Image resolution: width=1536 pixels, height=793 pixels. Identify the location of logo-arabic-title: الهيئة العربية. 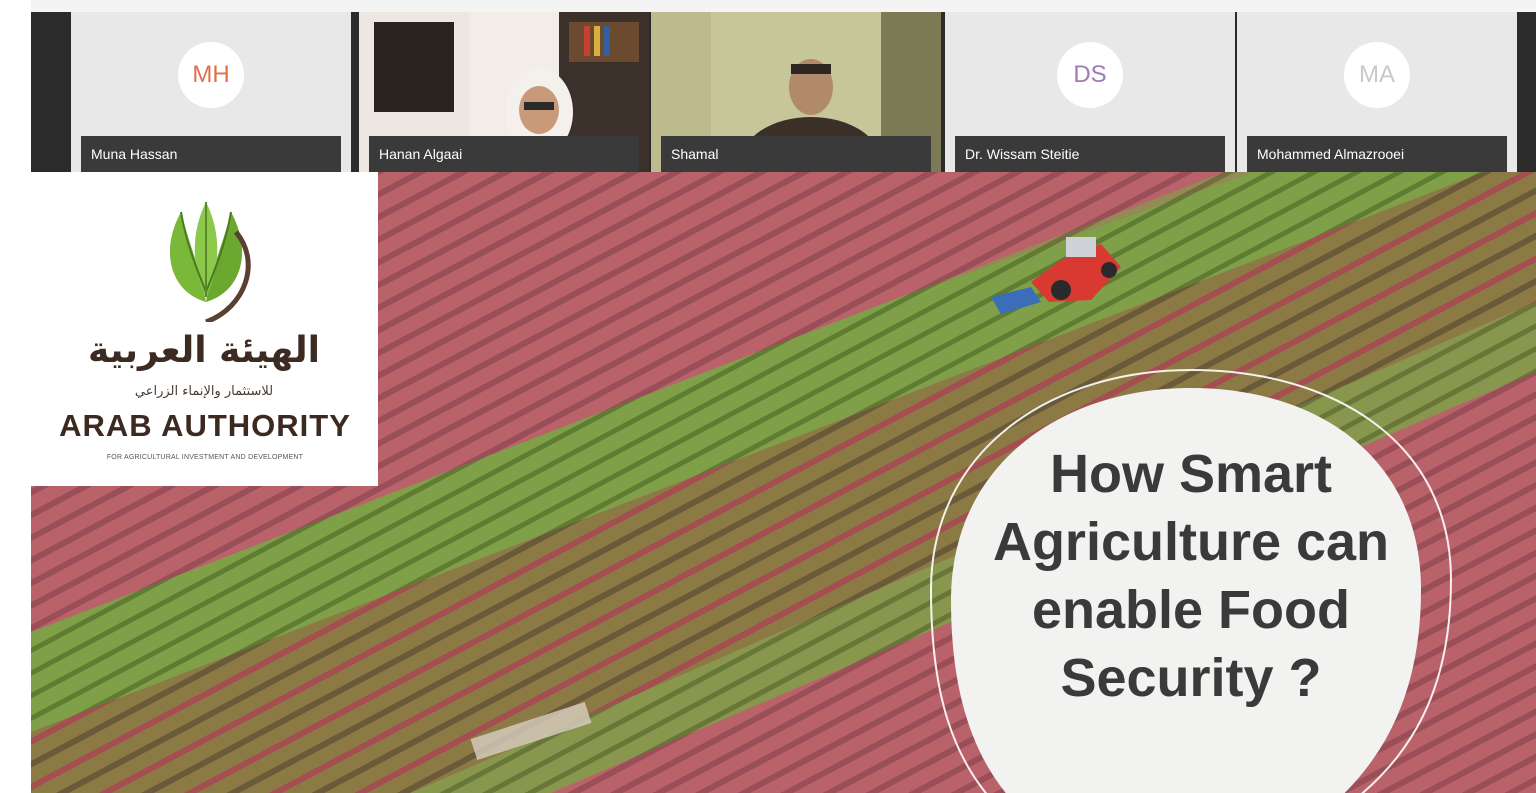
(204, 350).